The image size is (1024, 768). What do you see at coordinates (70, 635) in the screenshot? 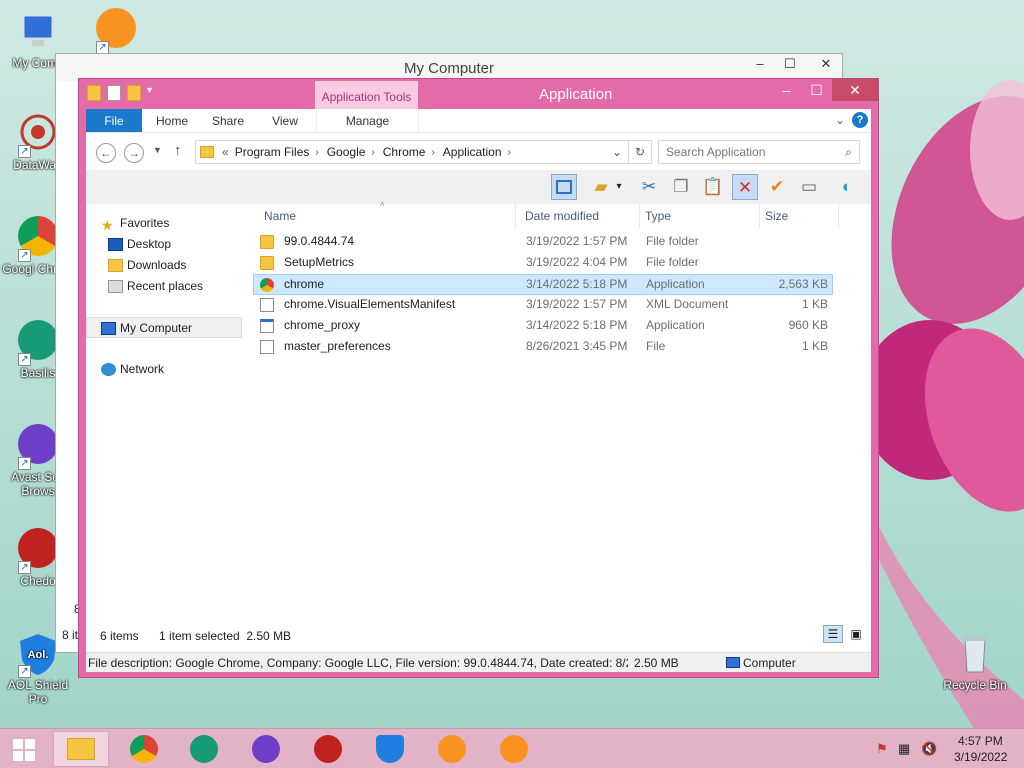
I see `background-status-fragment: 8 it` at bounding box center [70, 635].